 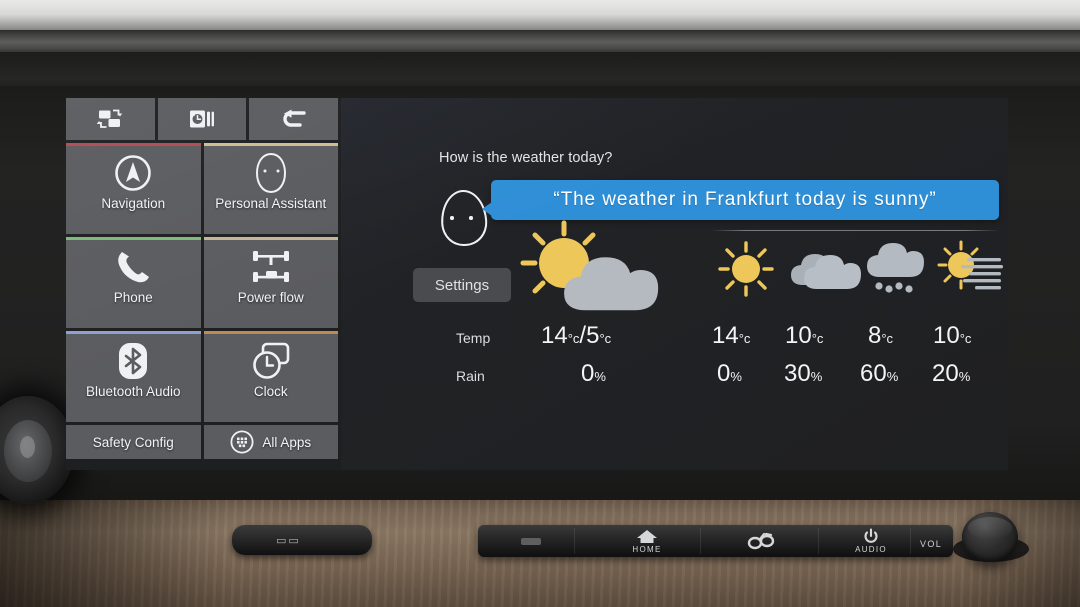 I want to click on forecast-temp-2: 8°c, so click(x=880, y=336).